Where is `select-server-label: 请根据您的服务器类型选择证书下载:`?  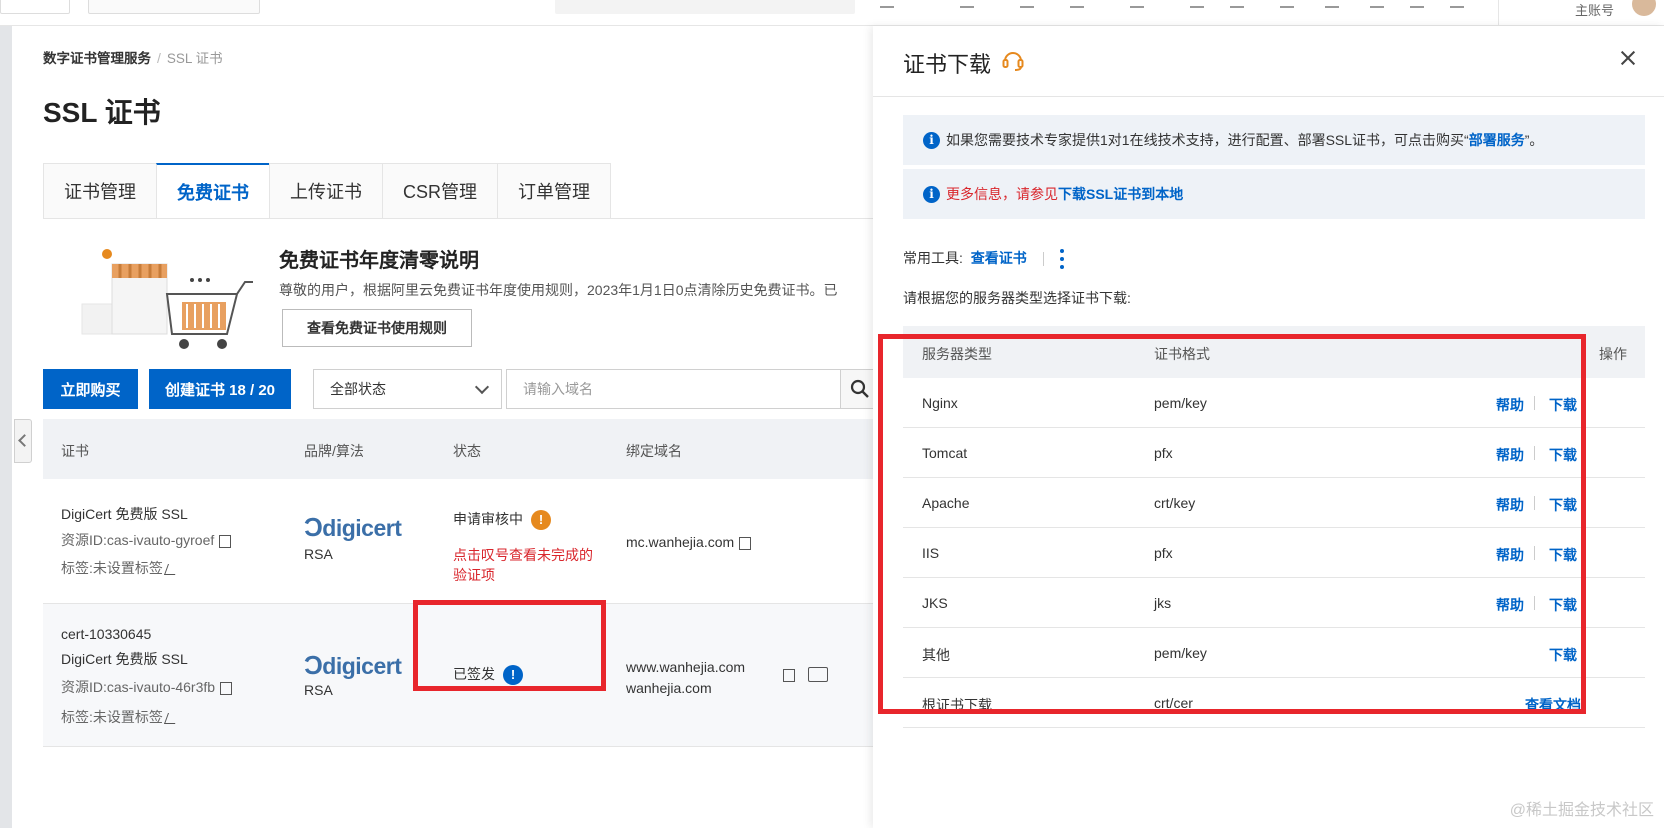
select-server-label: 请根据您的服务器类型选择证书下载: is located at coordinates (1017, 298).